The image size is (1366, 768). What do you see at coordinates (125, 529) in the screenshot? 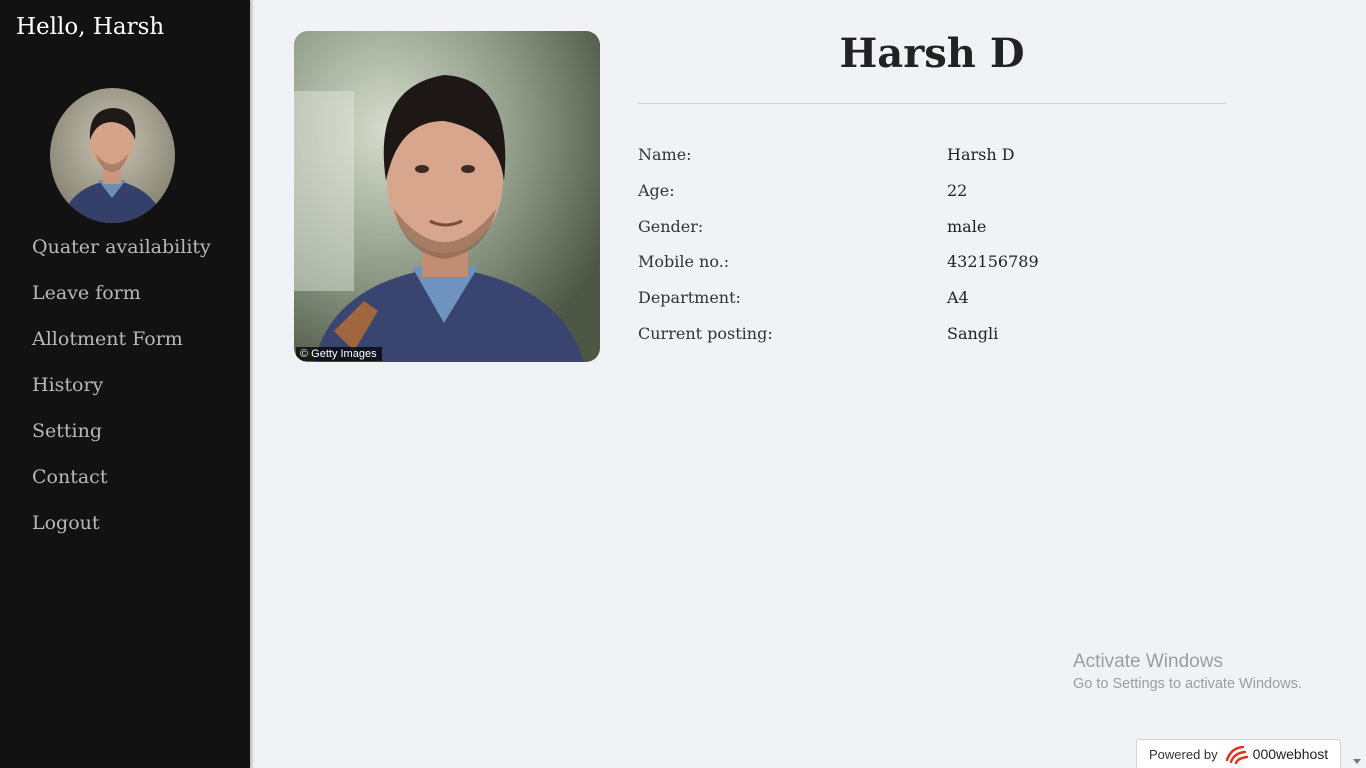
I see `nav-item-logout: Logout` at bounding box center [125, 529].